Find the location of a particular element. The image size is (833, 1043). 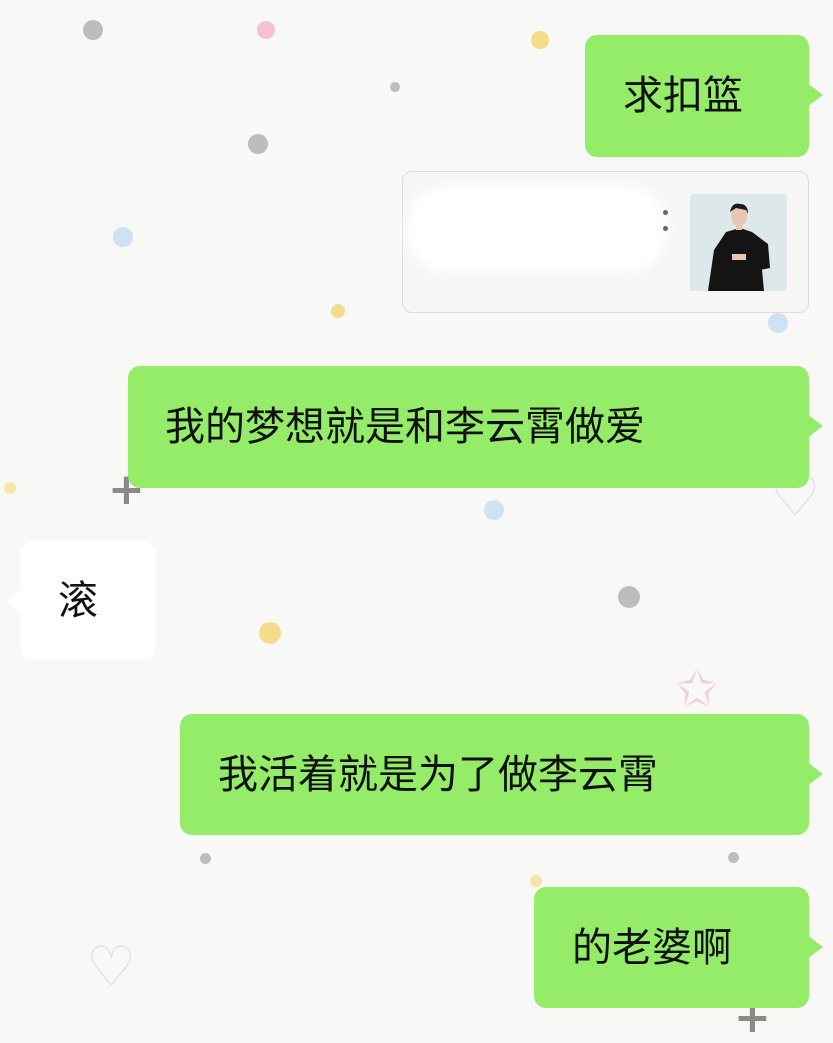

message-text: 我的梦想就是和李云霄做爱 is located at coordinates (405, 427).